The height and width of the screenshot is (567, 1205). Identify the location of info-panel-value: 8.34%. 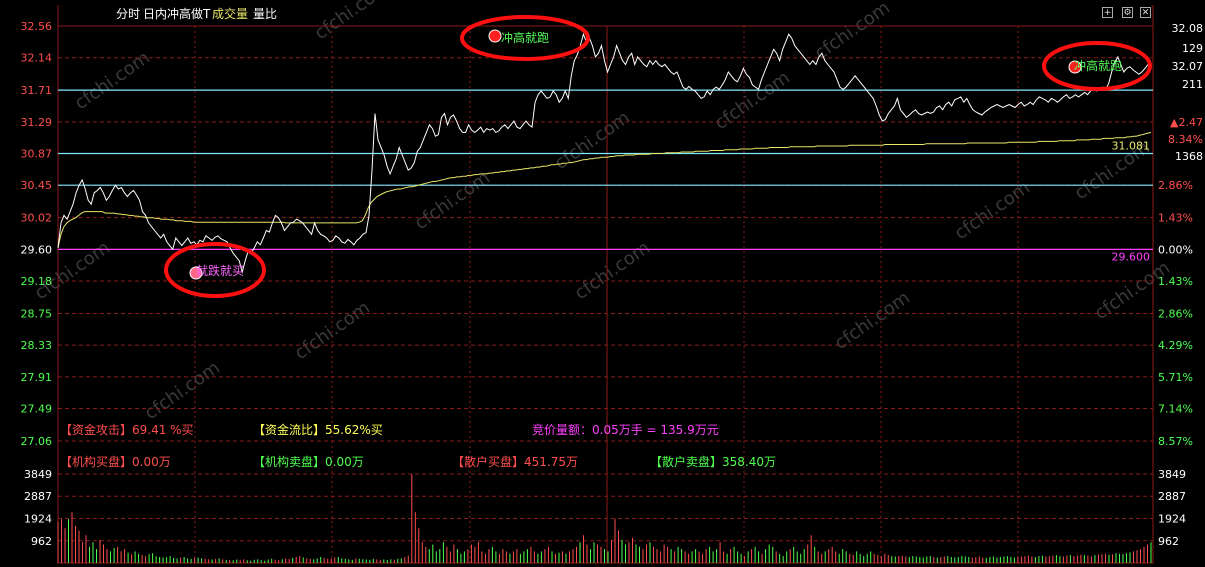
(1185, 139).